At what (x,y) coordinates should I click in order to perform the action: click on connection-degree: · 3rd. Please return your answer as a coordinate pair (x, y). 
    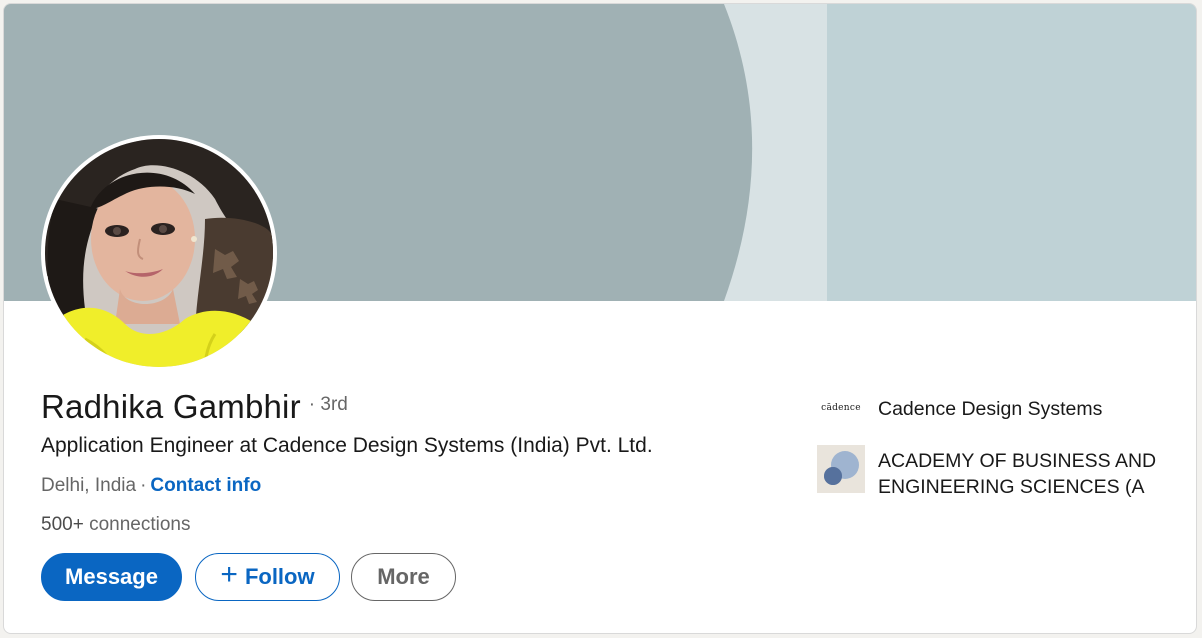
    Looking at the image, I should click on (328, 404).